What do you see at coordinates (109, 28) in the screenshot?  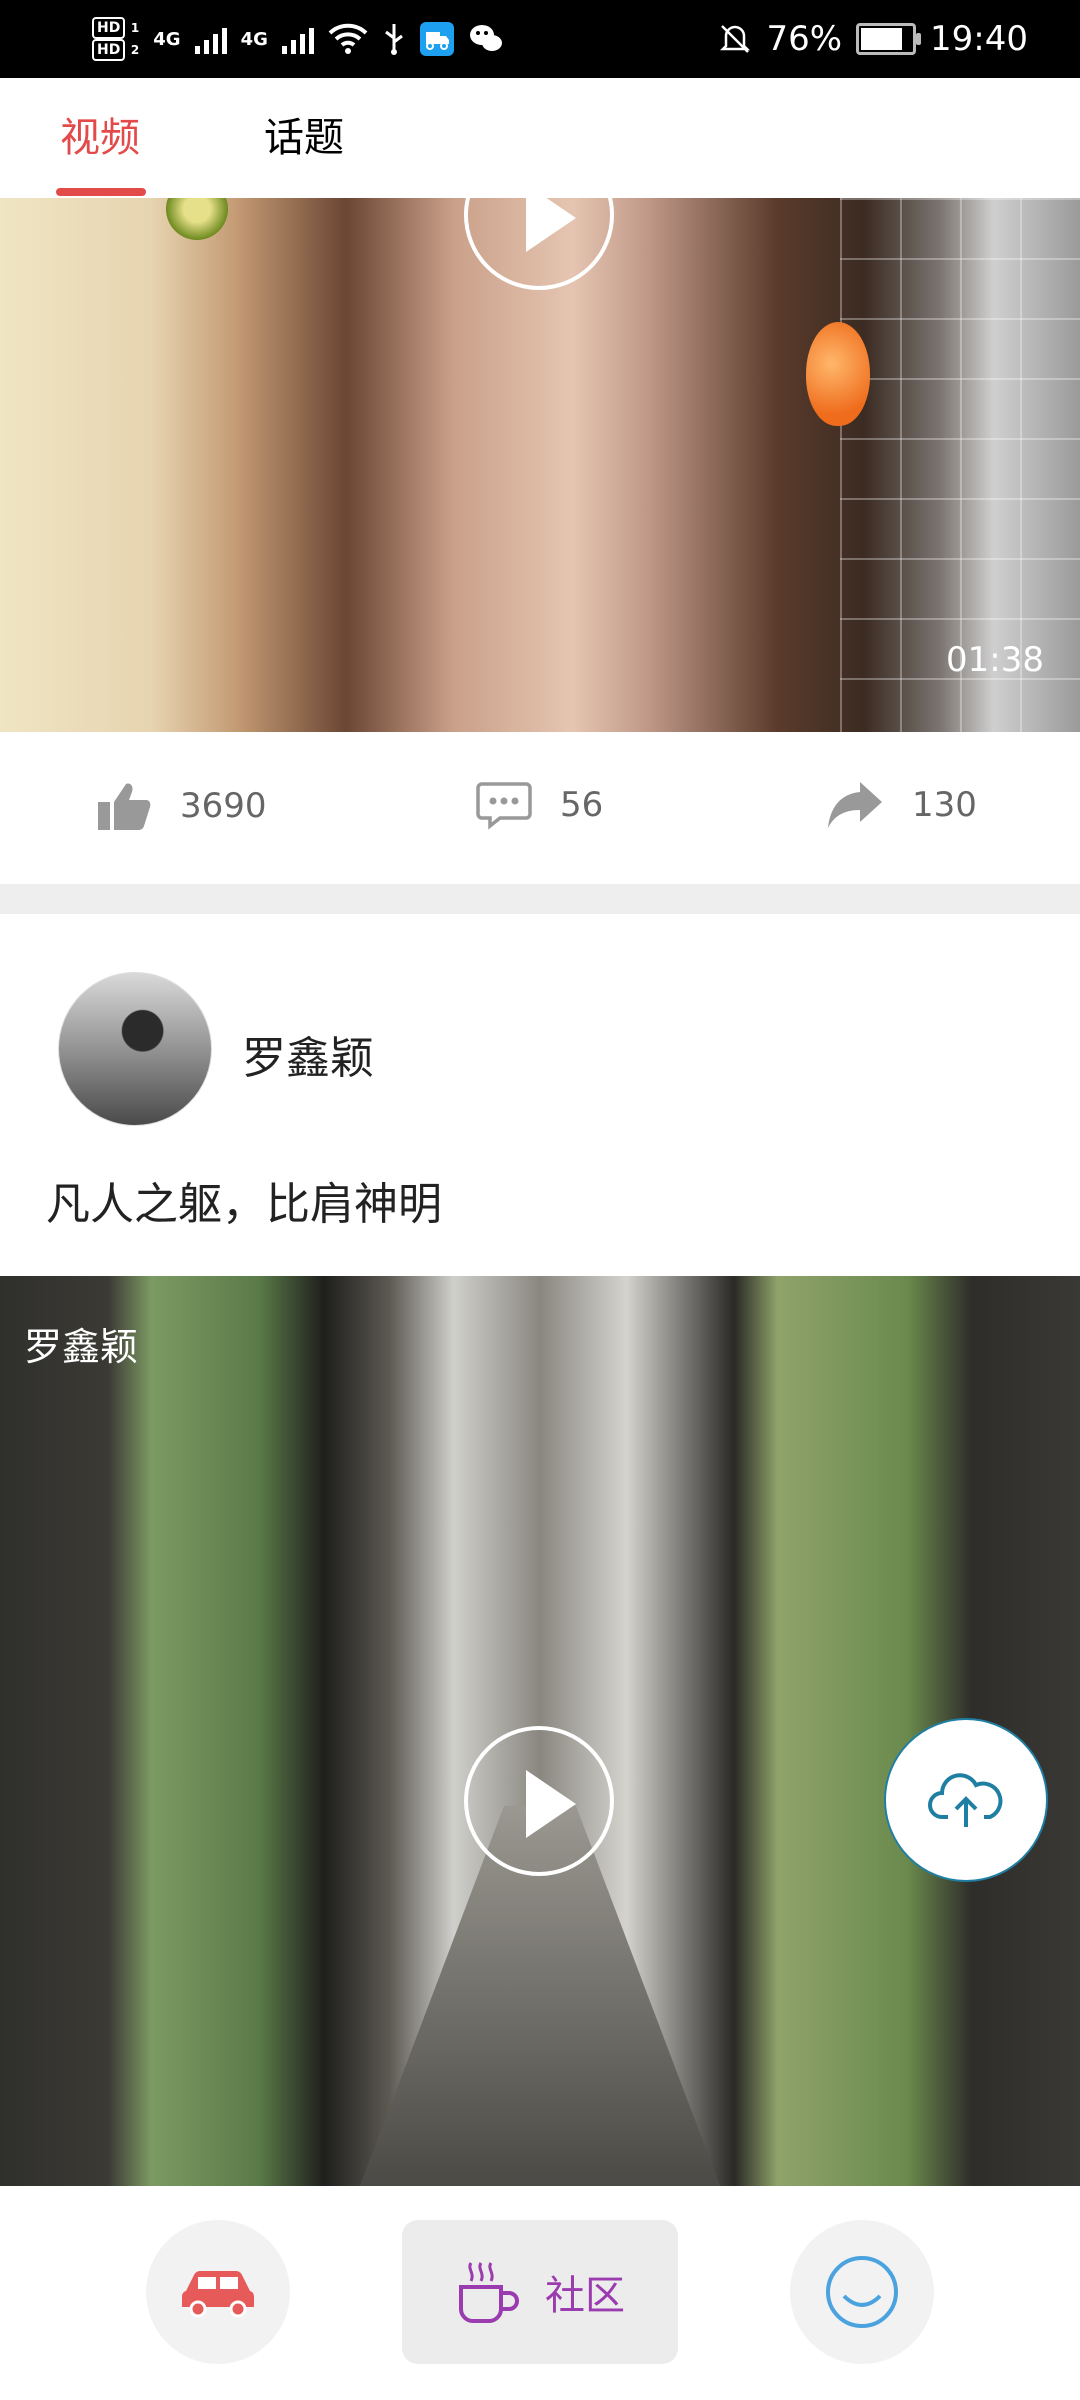 I see `hd-badge-1: HD` at bounding box center [109, 28].